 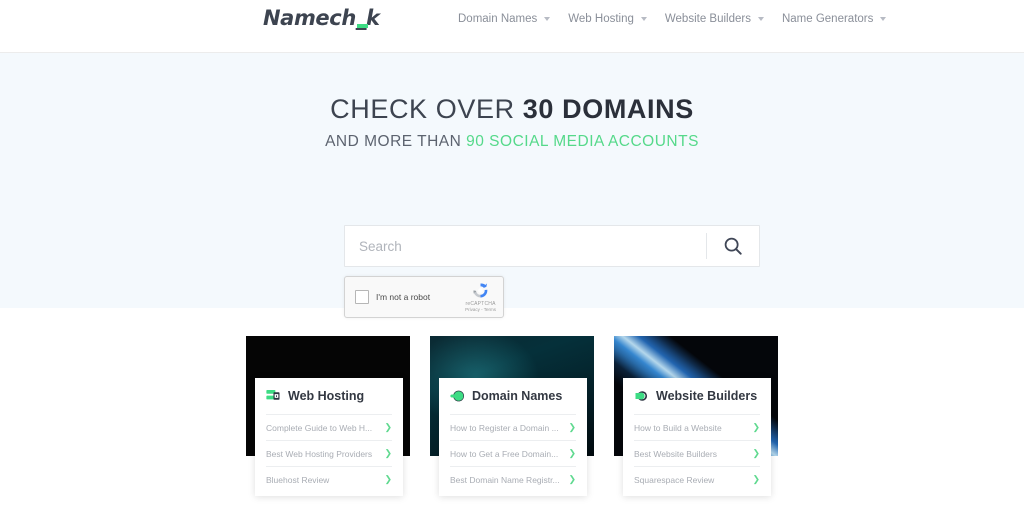 I want to click on card-title: Web Hosting, so click(x=326, y=396).